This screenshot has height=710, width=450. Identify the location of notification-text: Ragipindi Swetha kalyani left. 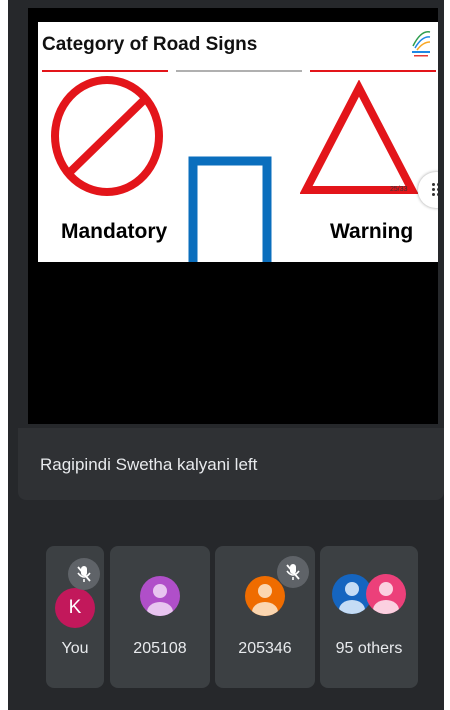
(149, 464).